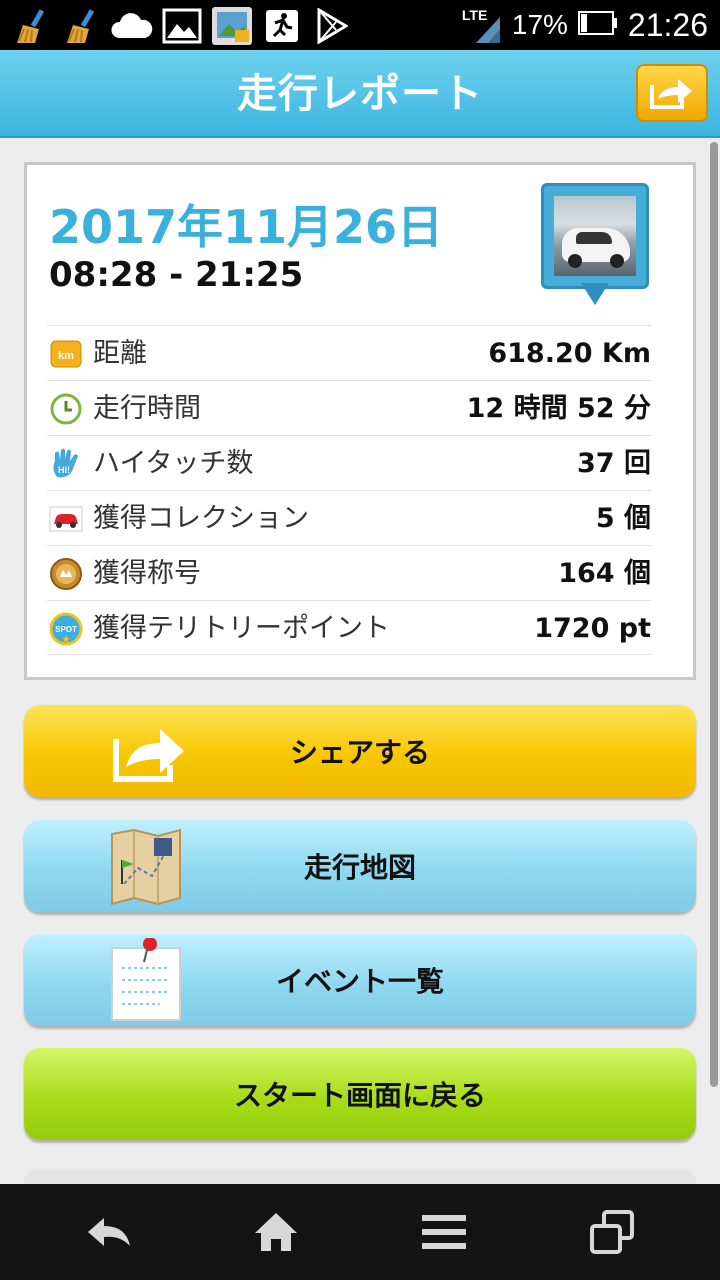 The width and height of the screenshot is (720, 1280). I want to click on stat-value: 1720 pt, so click(592, 628).